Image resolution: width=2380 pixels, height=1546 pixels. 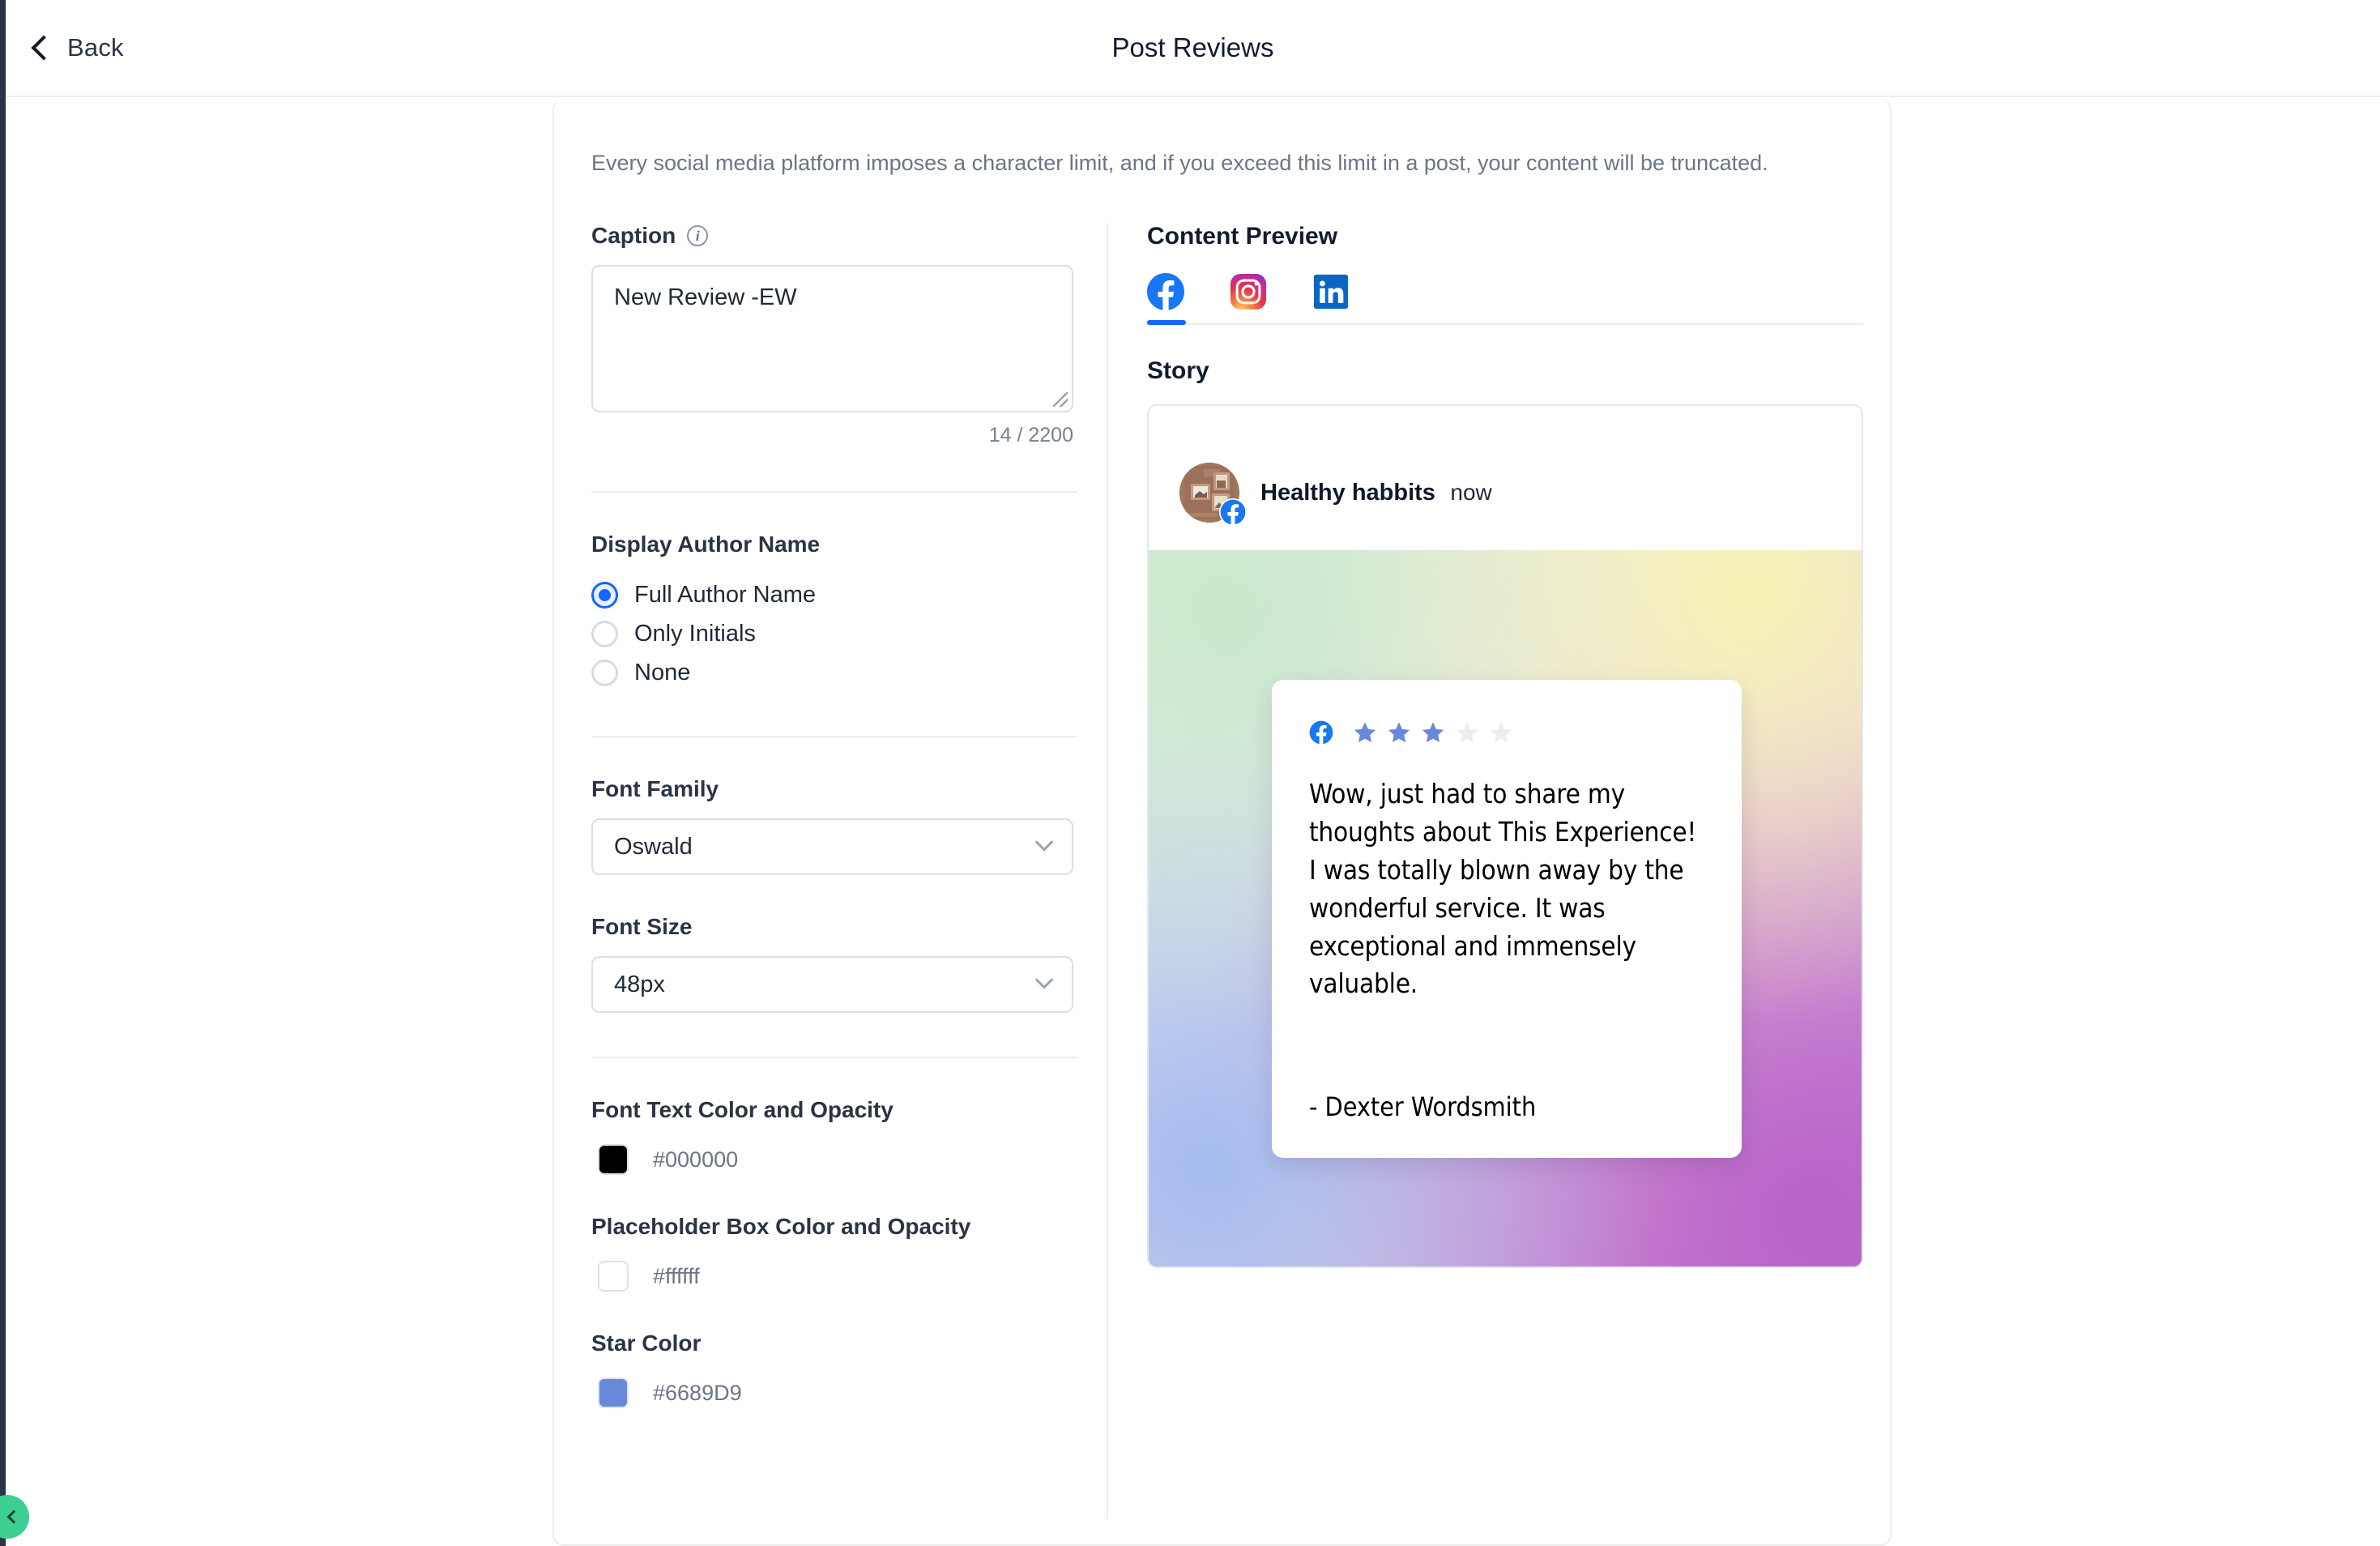 I want to click on page-title: Post Reviews, so click(x=1192, y=47).